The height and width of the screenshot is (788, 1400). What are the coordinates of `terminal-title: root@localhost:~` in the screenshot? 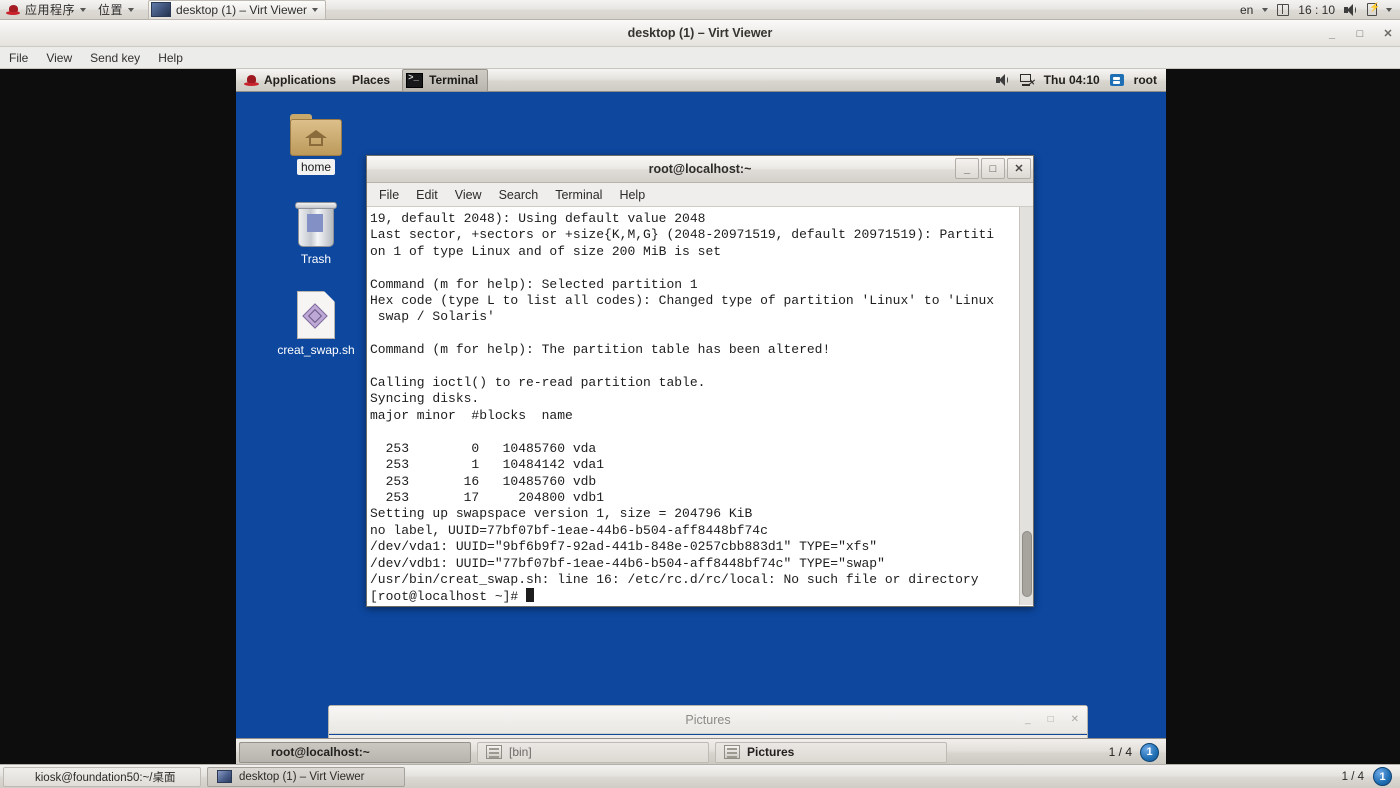 It's located at (700, 169).